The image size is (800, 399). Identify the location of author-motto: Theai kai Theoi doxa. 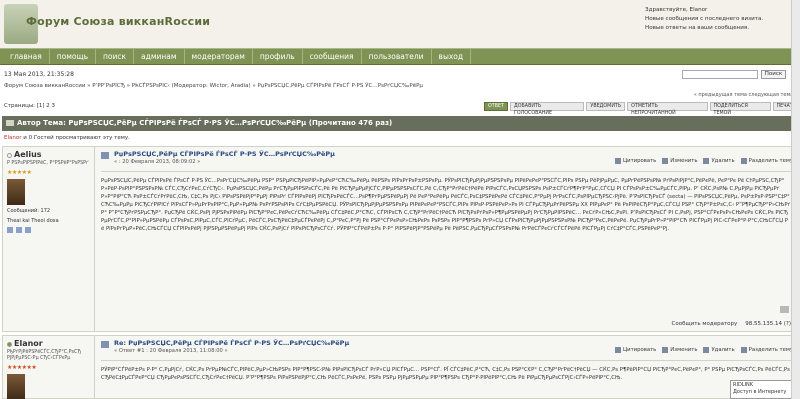
(33, 221).